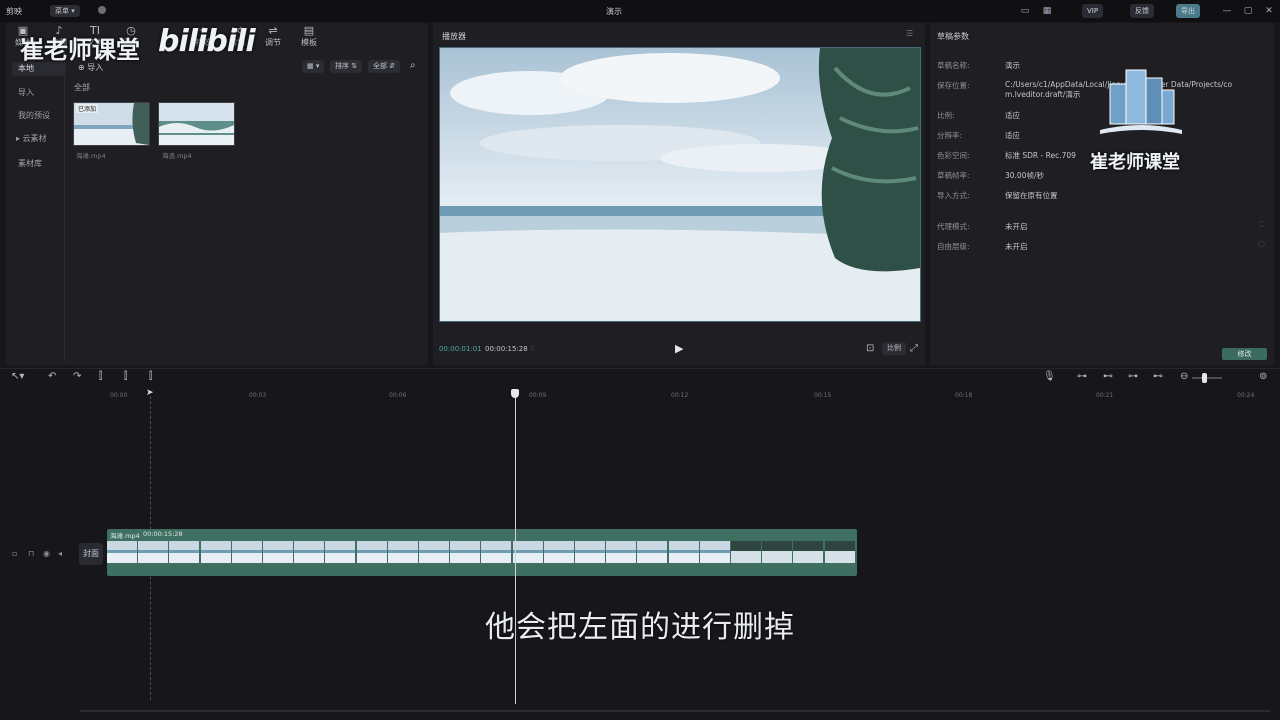 The height and width of the screenshot is (720, 1280). Describe the element at coordinates (1133, 376) in the screenshot. I see `linkage-icon: ⊶` at that location.